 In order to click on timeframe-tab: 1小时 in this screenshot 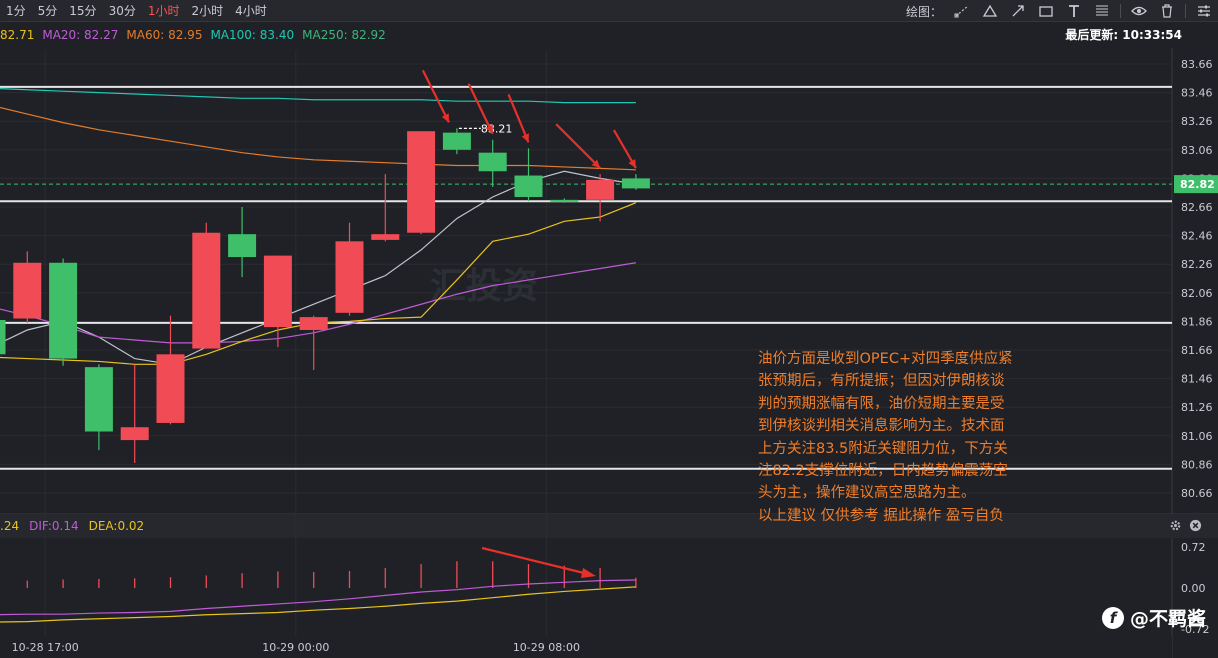, I will do `click(164, 10)`.